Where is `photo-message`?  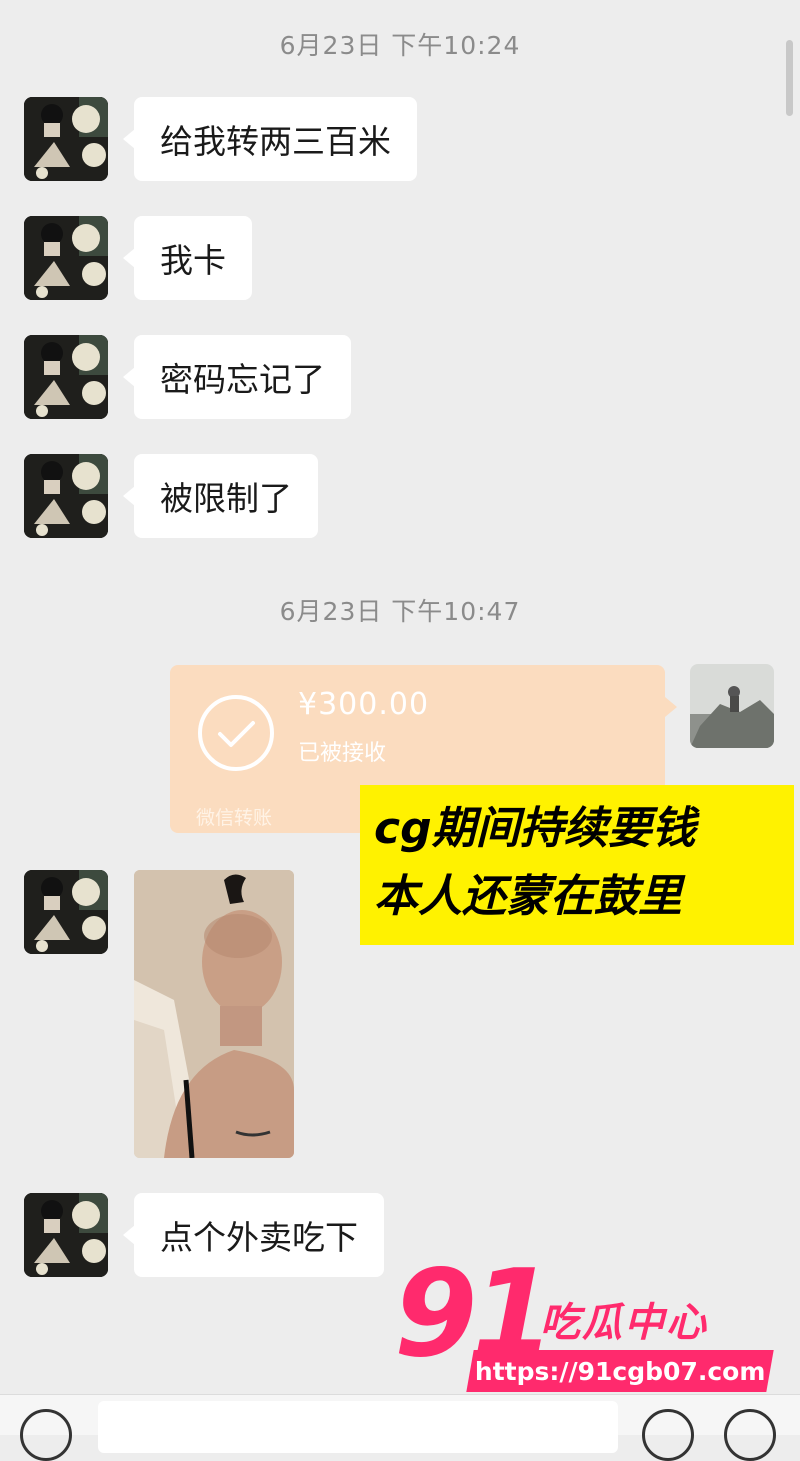
photo-message is located at coordinates (214, 1014).